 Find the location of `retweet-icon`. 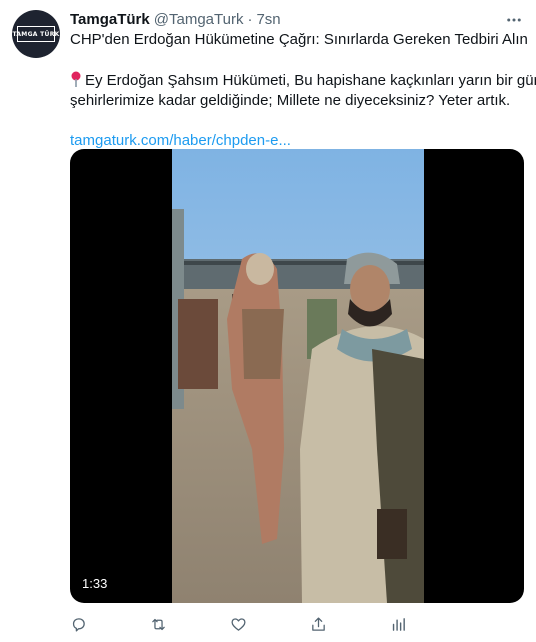

retweet-icon is located at coordinates (158, 624).